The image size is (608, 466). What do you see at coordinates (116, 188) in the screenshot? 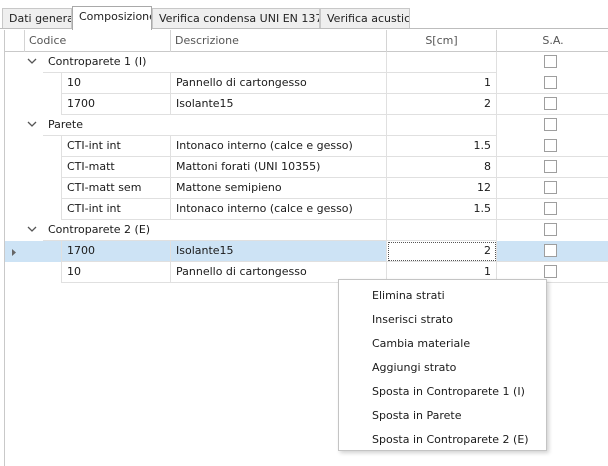
I see `cell-codice: CTI-matt sem` at bounding box center [116, 188].